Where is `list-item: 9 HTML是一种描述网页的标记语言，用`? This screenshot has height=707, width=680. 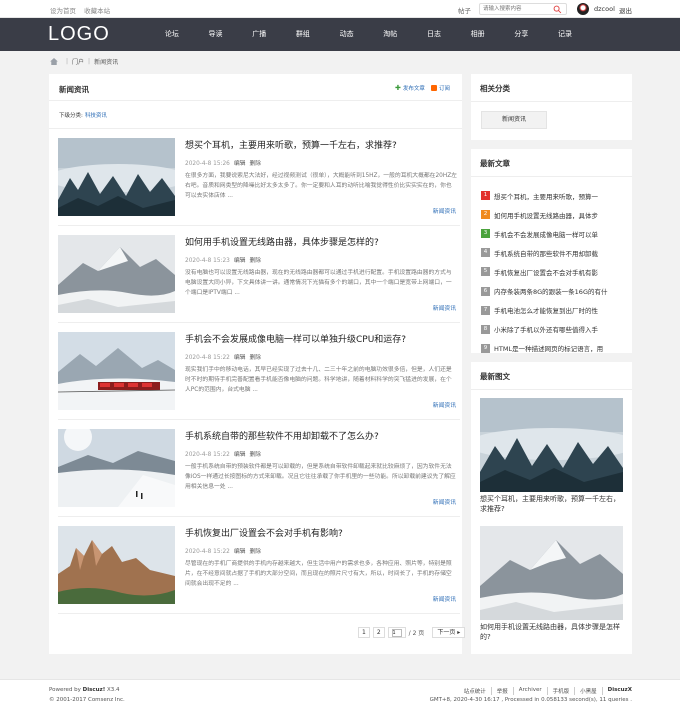
list-item: 9 HTML是一种描述网页的标记语言，用 is located at coordinates (555, 348).